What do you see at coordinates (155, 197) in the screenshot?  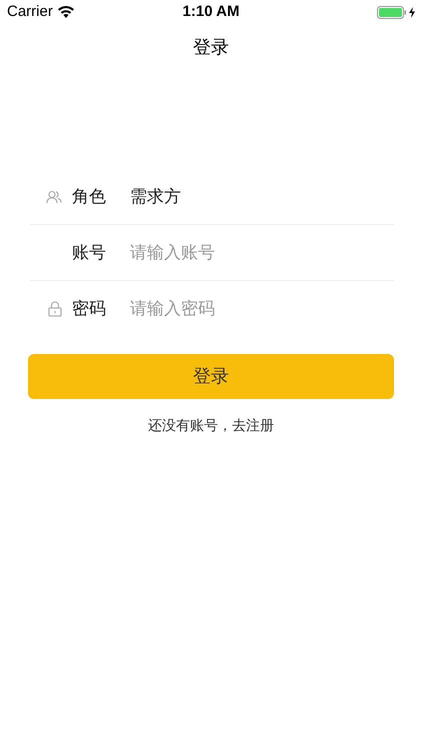 I see `role-value: 需求方` at bounding box center [155, 197].